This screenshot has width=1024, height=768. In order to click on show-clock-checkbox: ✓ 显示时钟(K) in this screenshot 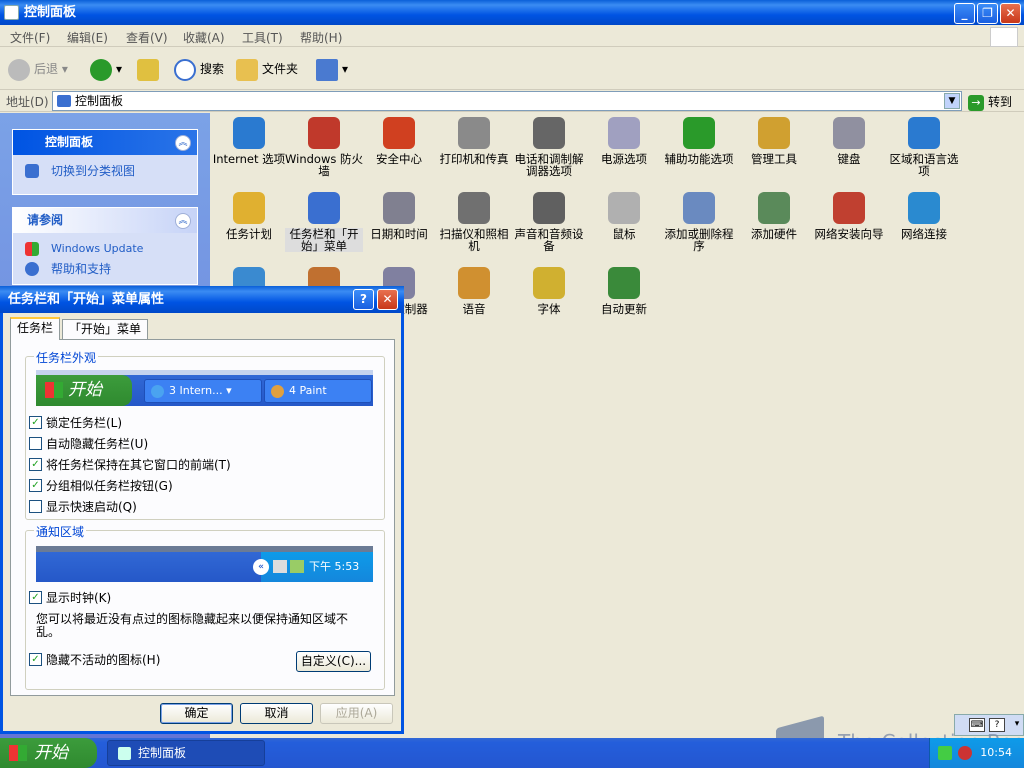, I will do `click(70, 598)`.